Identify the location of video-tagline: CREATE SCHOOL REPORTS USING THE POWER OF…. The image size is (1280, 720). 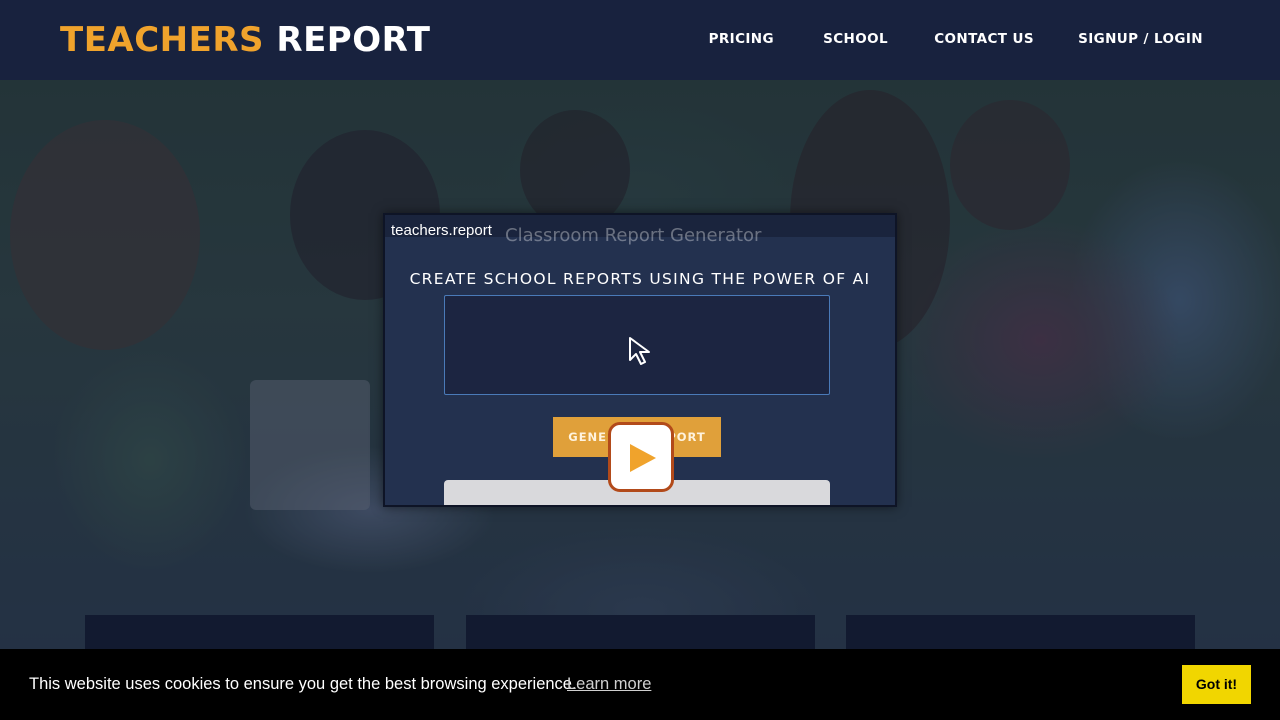
(640, 279).